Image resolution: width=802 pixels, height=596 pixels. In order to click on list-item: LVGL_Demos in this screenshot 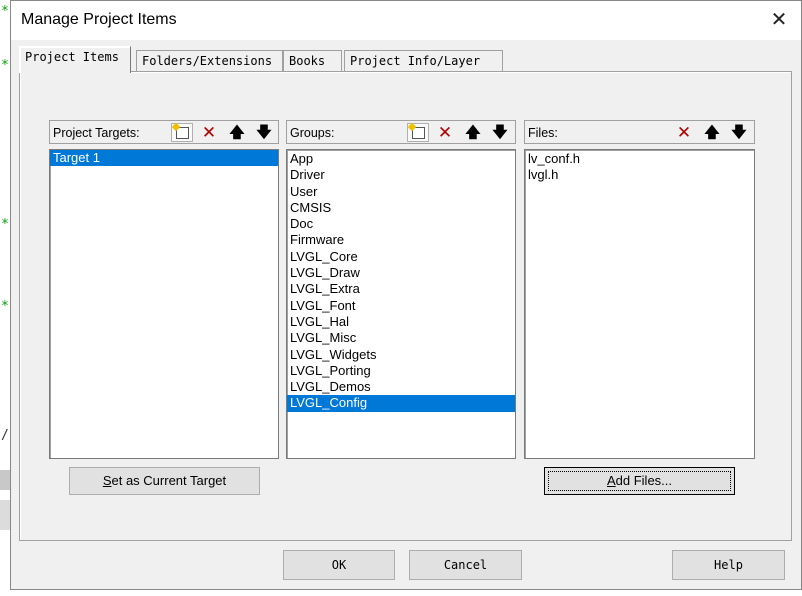, I will do `click(401, 387)`.